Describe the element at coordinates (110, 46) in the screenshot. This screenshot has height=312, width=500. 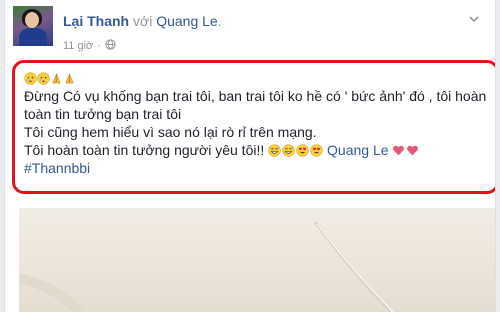
I see `globe-icon` at that location.